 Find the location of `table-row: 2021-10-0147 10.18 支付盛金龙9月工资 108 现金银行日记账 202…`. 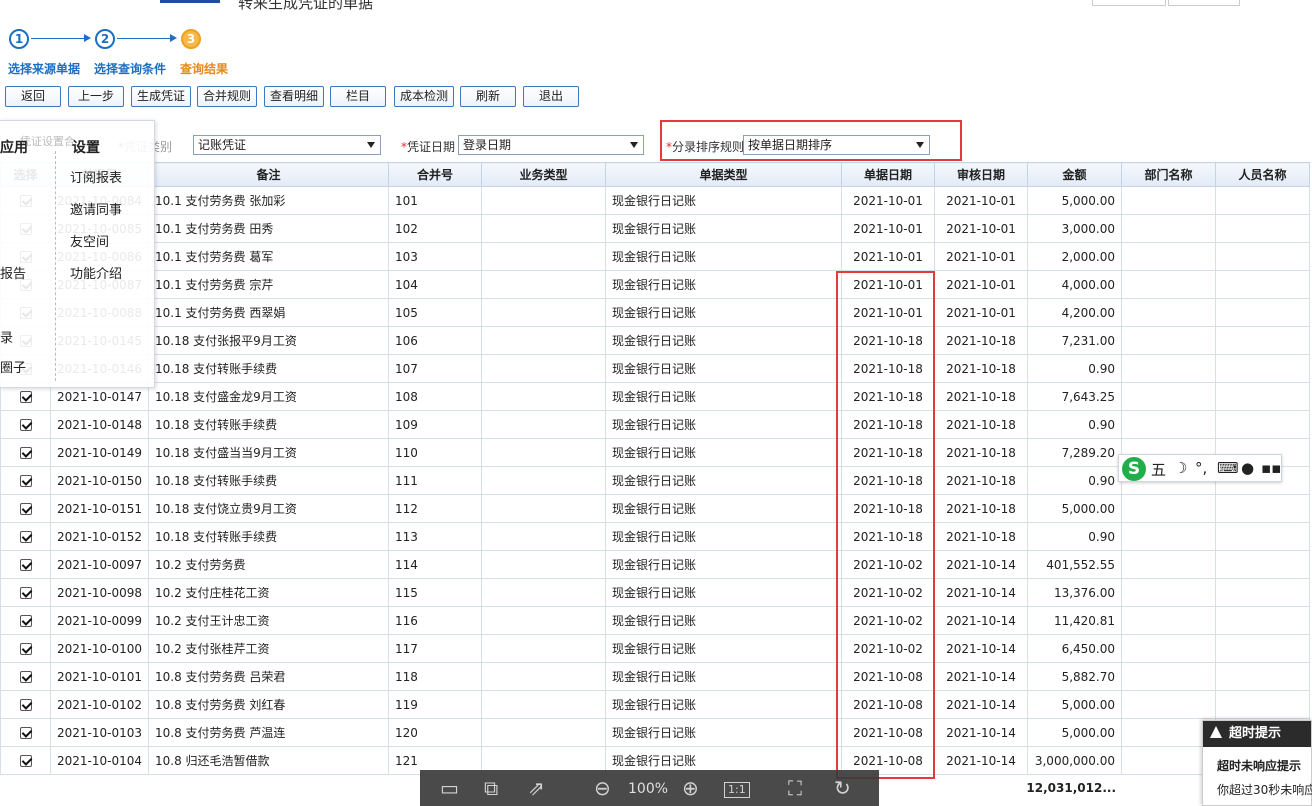

table-row: 2021-10-0147 10.18 支付盛金龙9月工资 108 现金银行日记账 202… is located at coordinates (655, 396).